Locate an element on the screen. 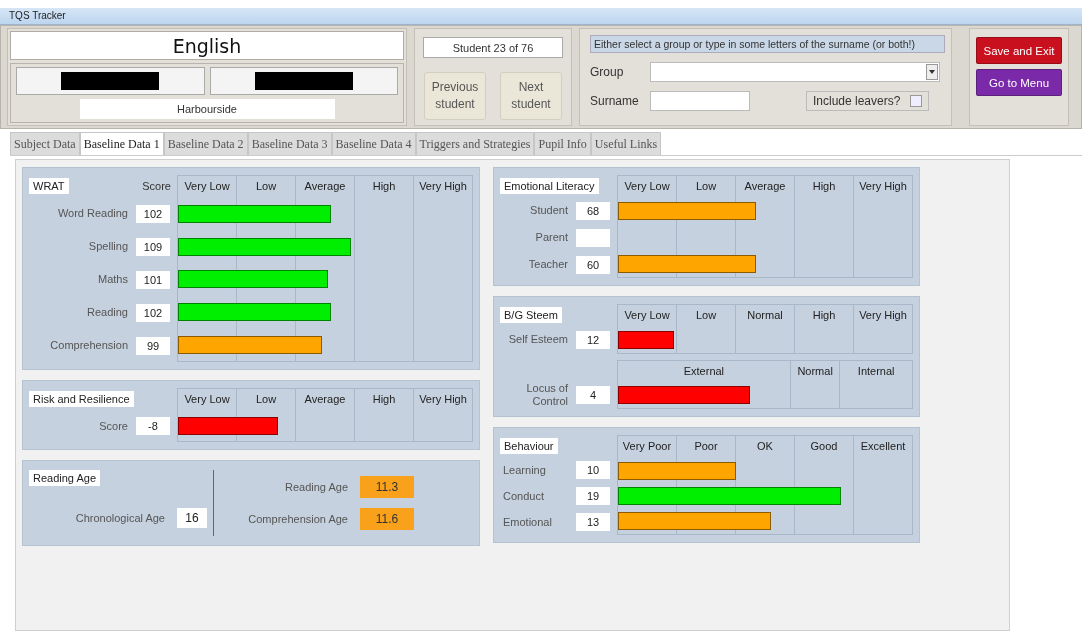 This screenshot has height=643, width=1082. score-value: 12 is located at coordinates (593, 339).